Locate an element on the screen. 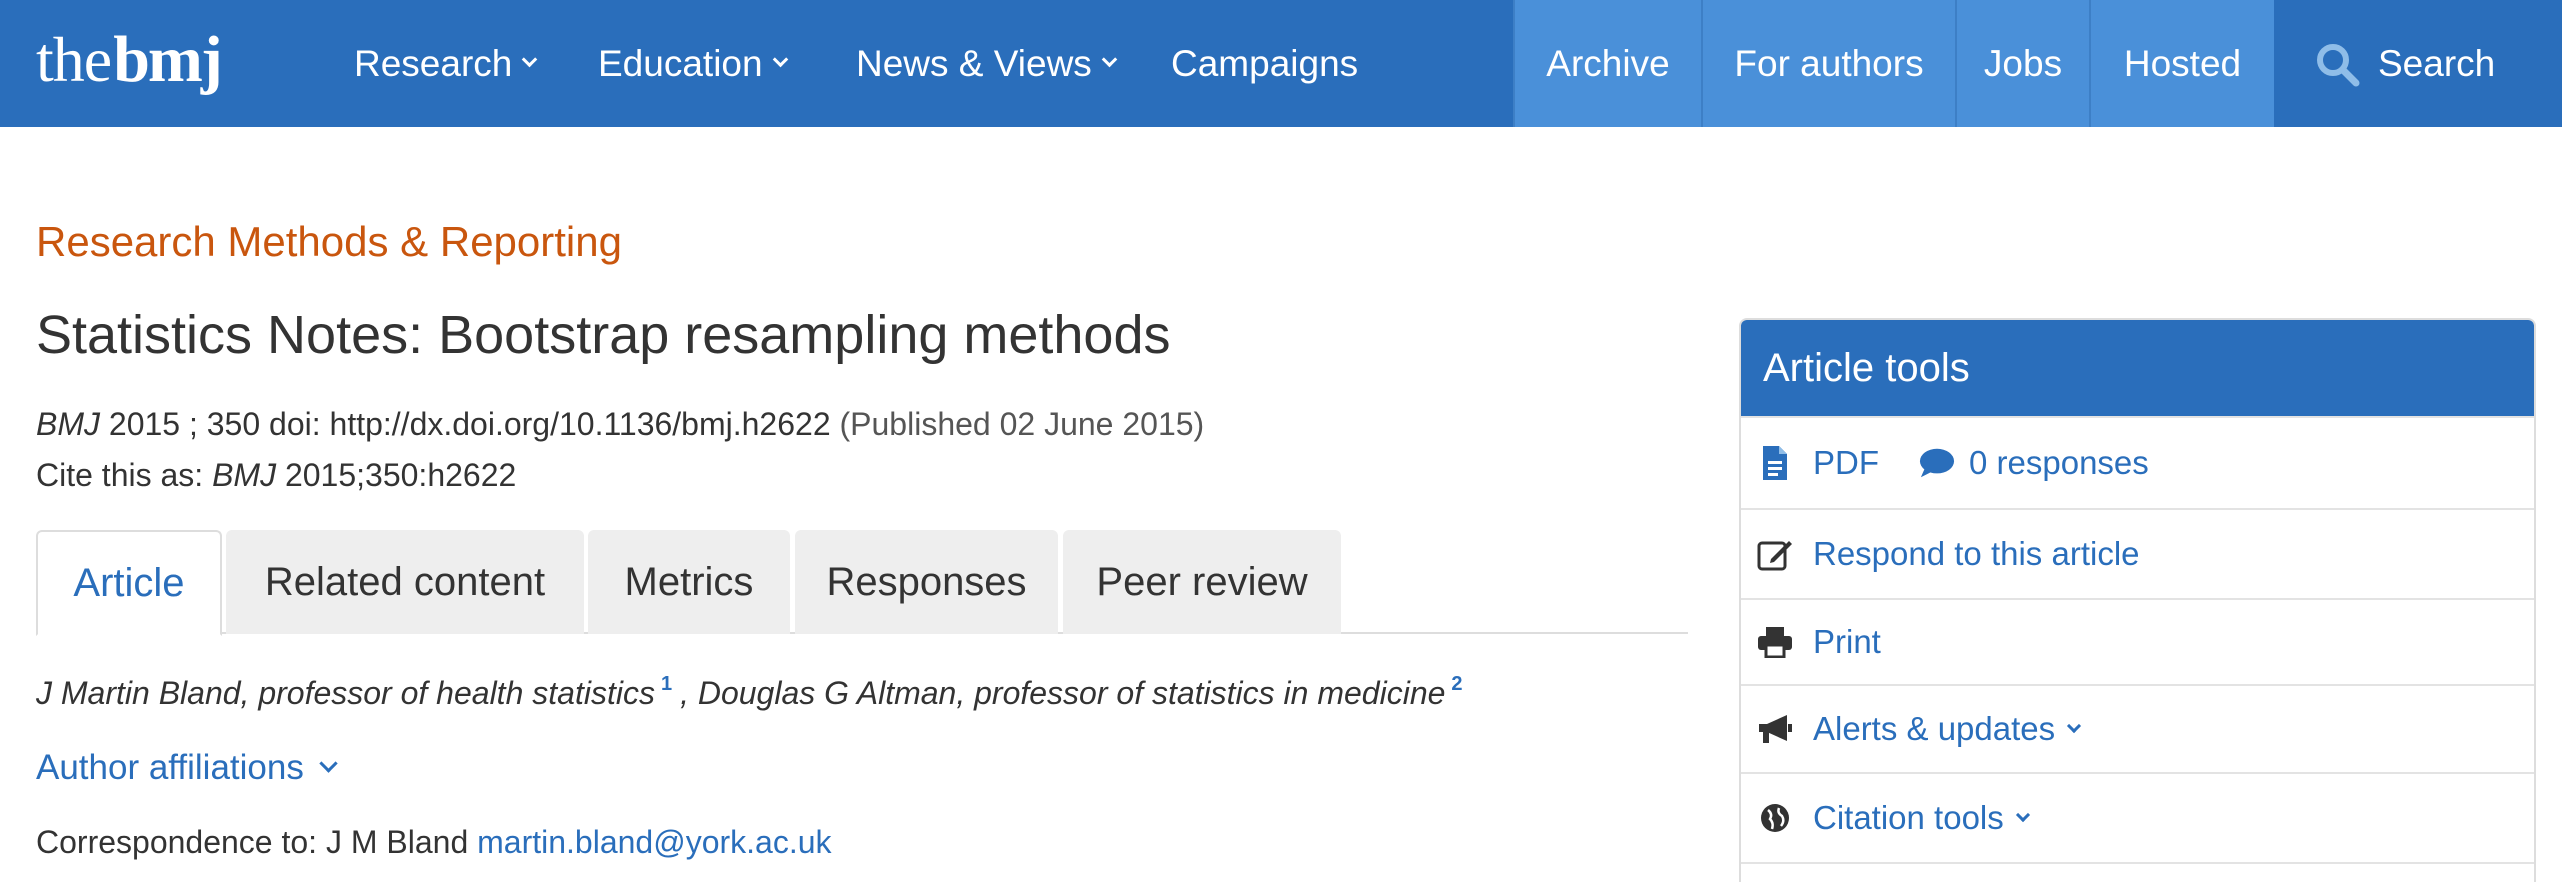 The height and width of the screenshot is (882, 2562). alerts-updates-link: Alerts & updates is located at coordinates (1934, 729).